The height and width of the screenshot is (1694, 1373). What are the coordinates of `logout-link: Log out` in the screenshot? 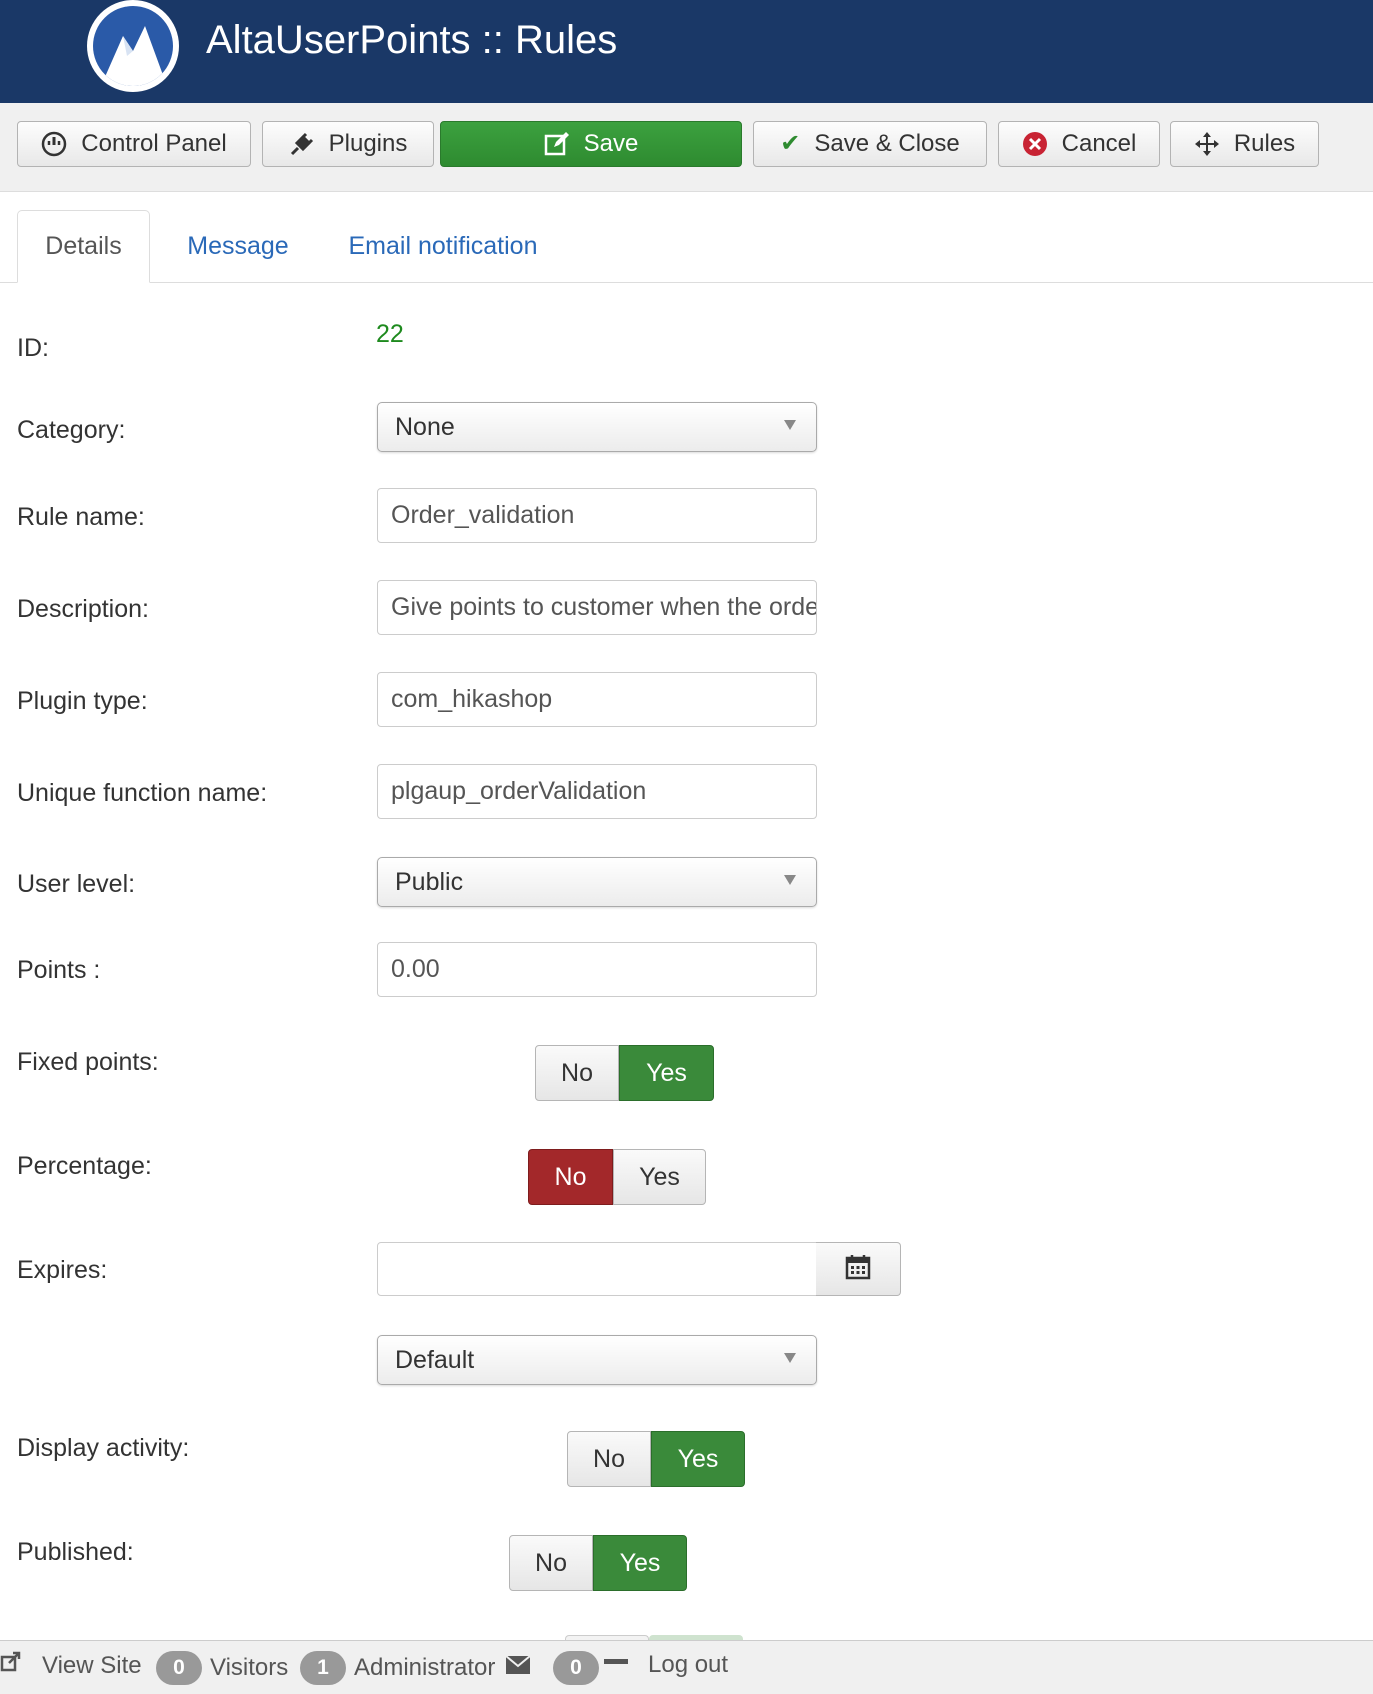 It's located at (666, 1665).